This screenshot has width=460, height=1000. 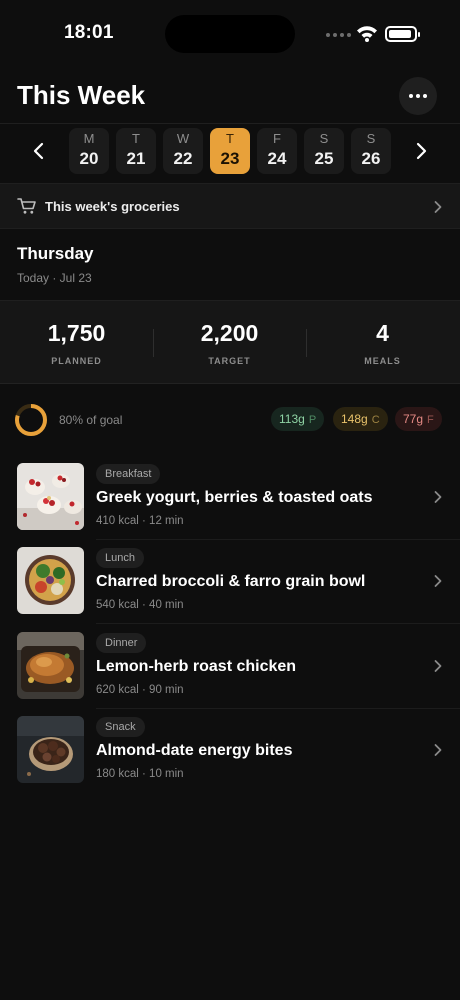 What do you see at coordinates (89, 32) in the screenshot?
I see `status-time: 18:01` at bounding box center [89, 32].